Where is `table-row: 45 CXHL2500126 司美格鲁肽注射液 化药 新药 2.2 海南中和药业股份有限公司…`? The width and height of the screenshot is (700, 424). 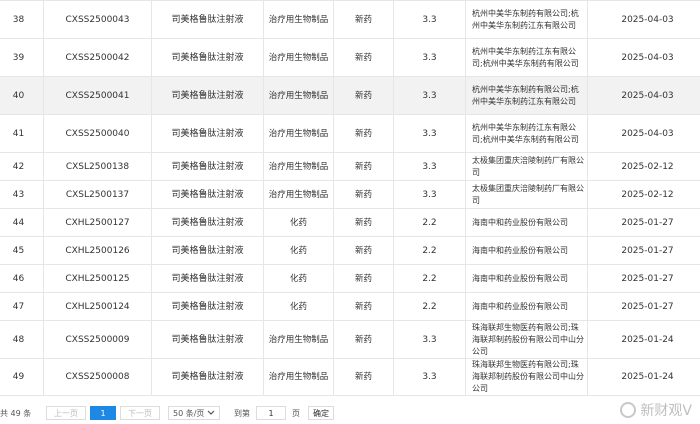 table-row: 45 CXHL2500126 司美格鲁肽注射液 化药 新药 2.2 海南中和药业股份有限公司… is located at coordinates (350, 250).